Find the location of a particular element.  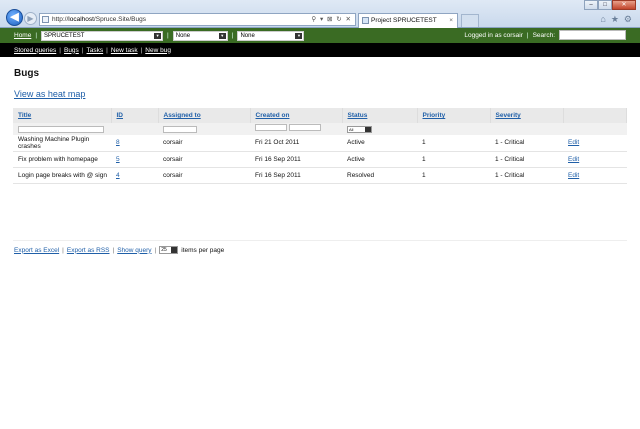

project-select-value: SPRUCETEST is located at coordinates (64, 35).